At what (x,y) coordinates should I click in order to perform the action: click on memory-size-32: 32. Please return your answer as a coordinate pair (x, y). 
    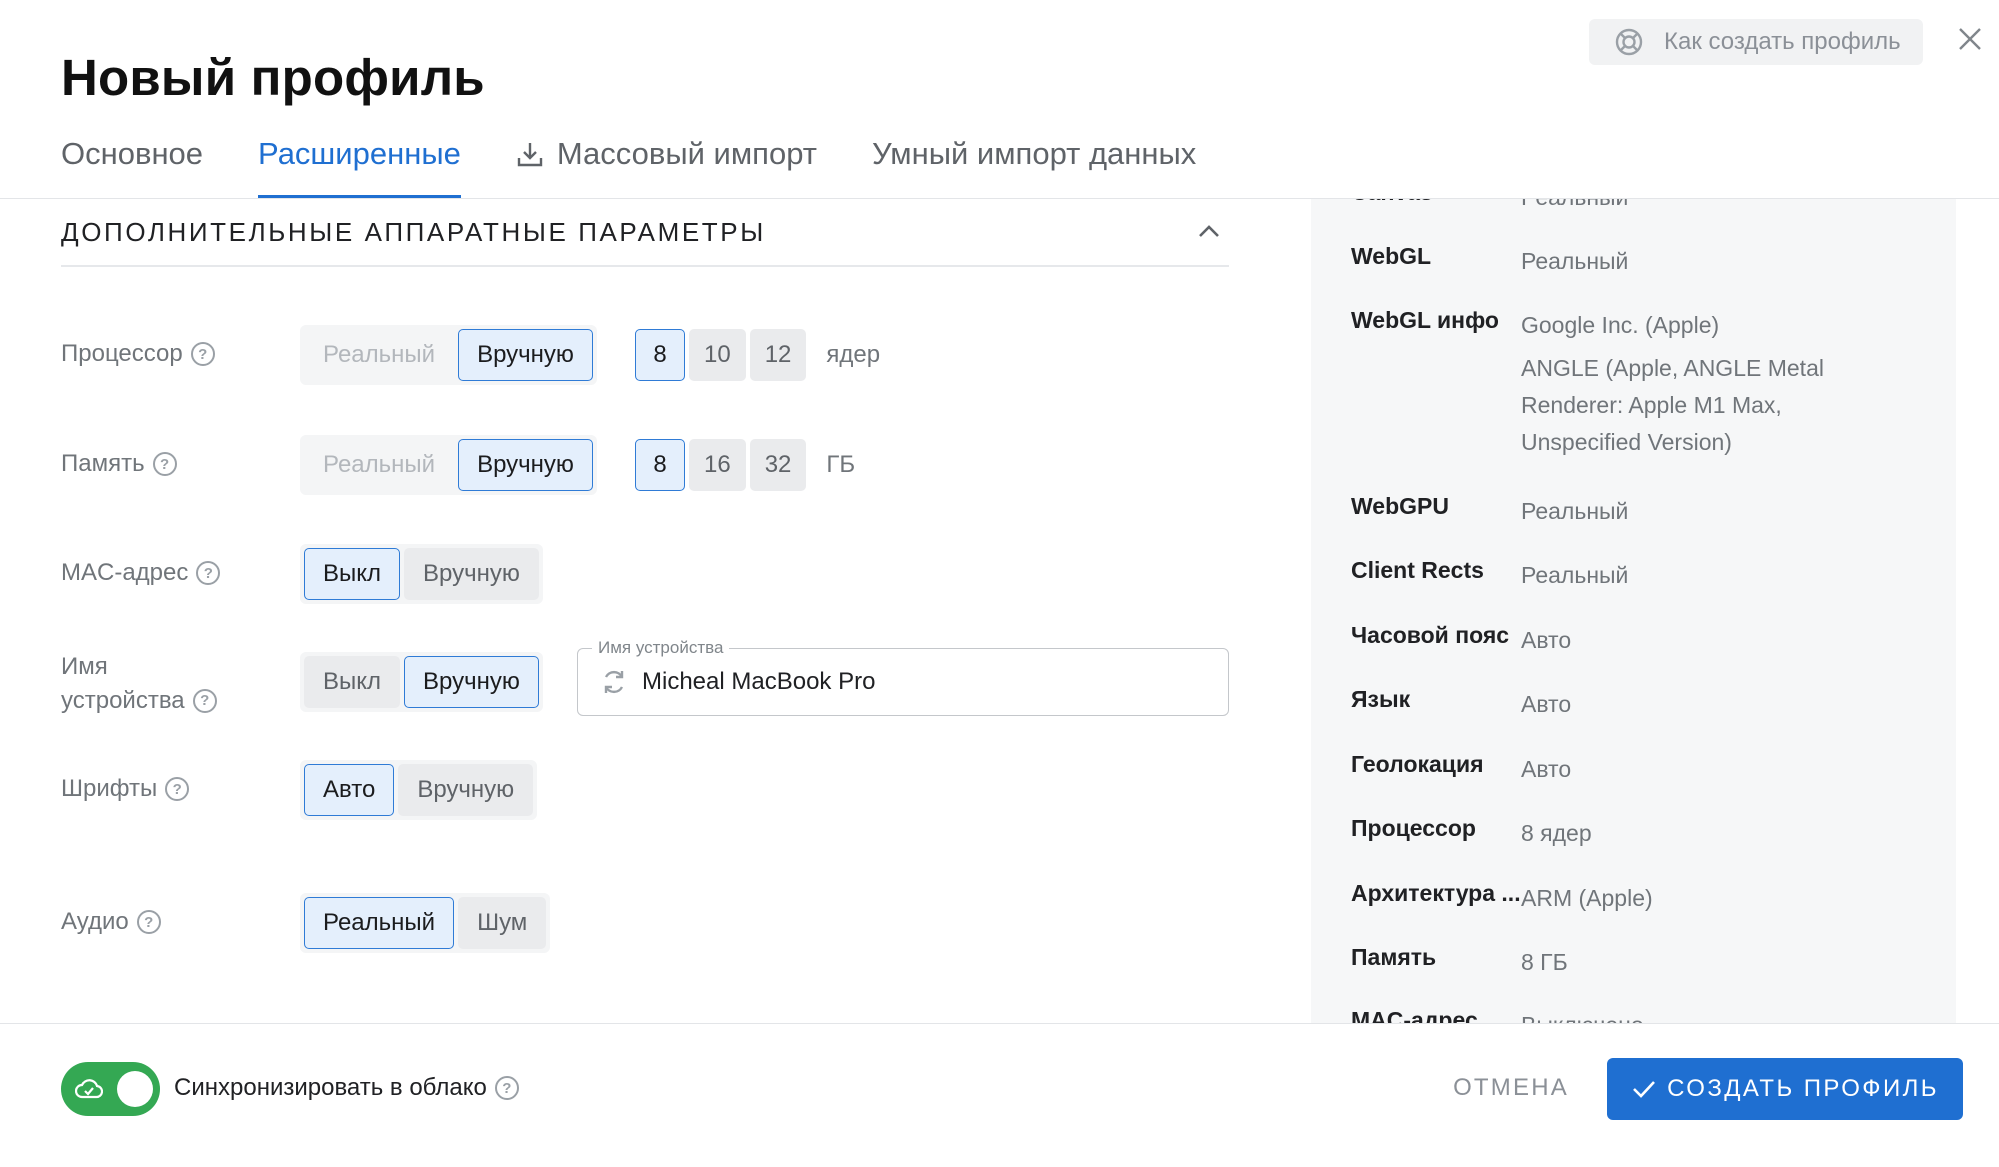
    Looking at the image, I should click on (778, 465).